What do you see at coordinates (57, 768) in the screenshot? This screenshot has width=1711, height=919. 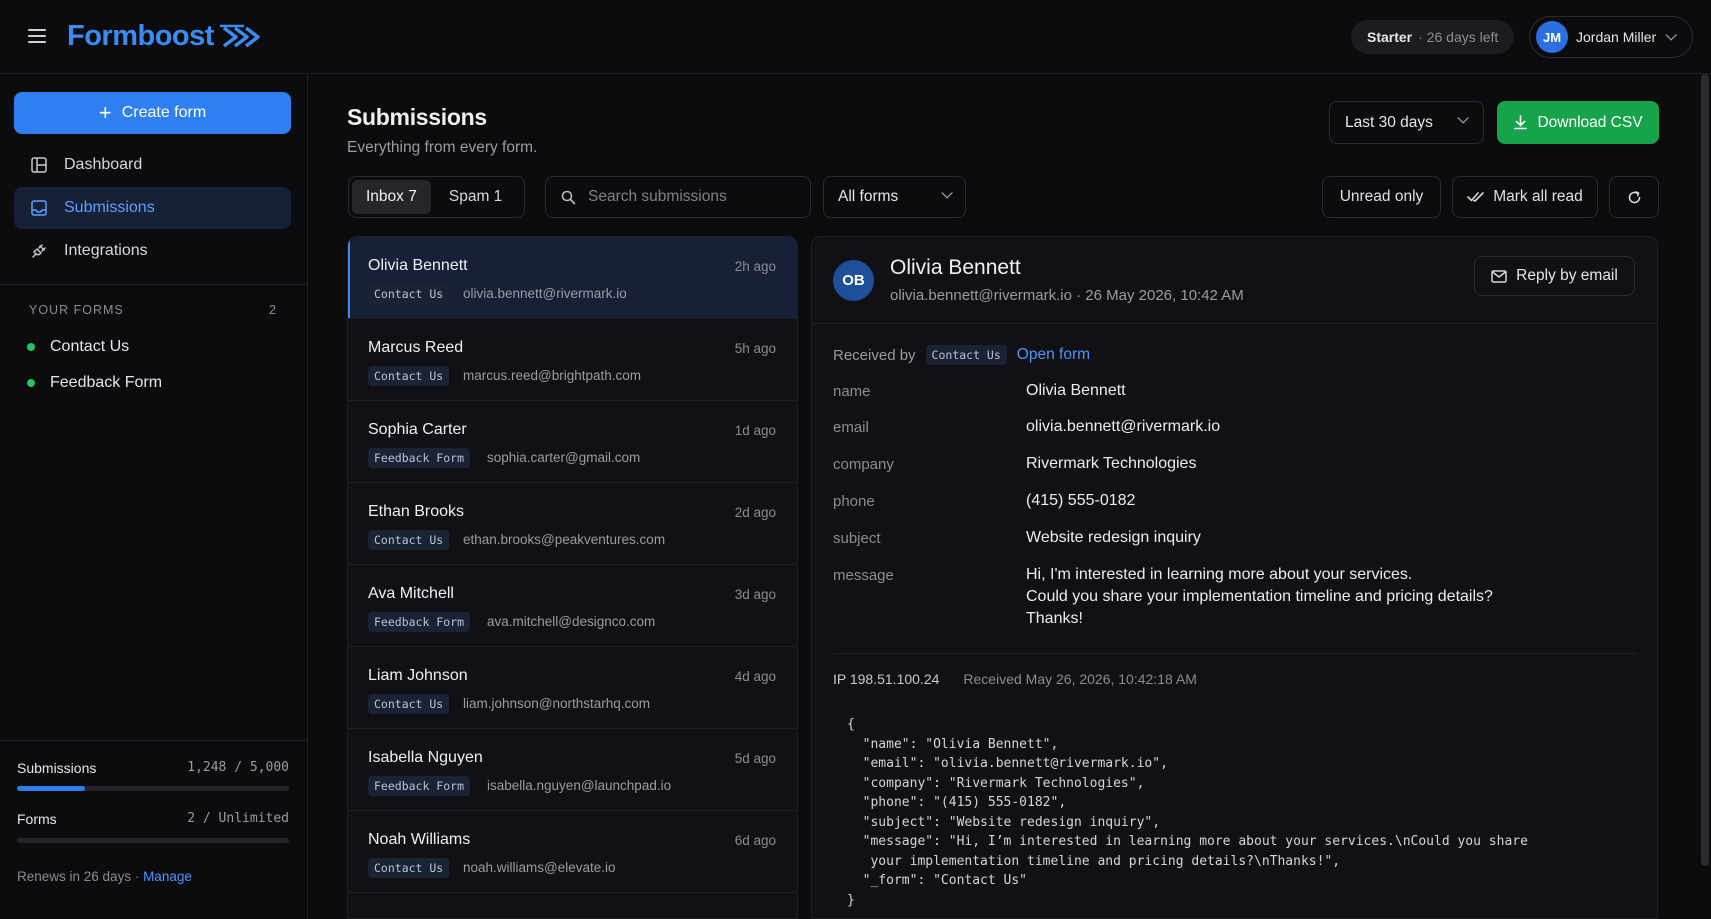 I see `usage-label: Submissions` at bounding box center [57, 768].